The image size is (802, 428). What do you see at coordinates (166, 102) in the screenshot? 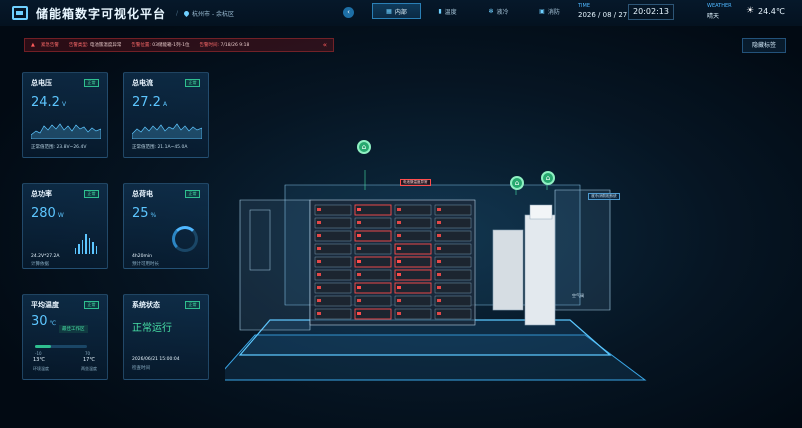
I see `current-value: 27.2 A` at bounding box center [166, 102].